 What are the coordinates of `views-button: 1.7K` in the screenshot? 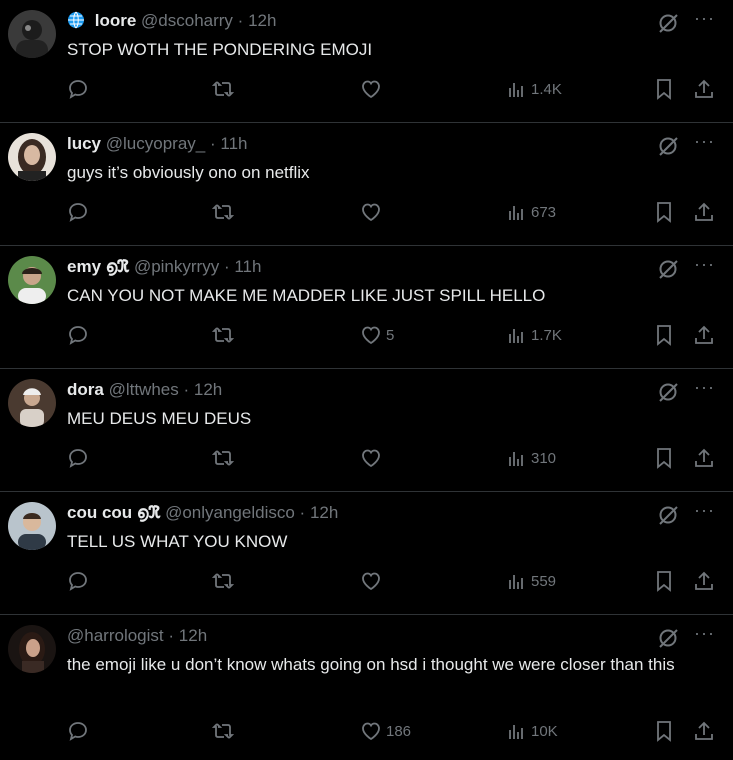 It's located at (534, 335).